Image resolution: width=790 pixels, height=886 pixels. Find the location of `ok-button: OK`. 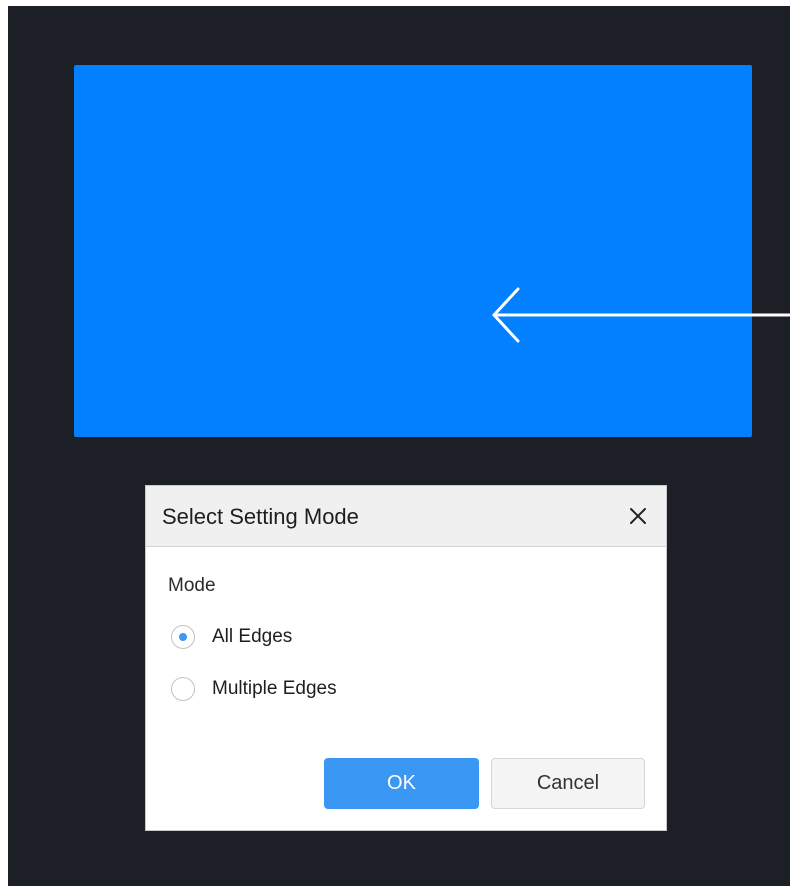

ok-button: OK is located at coordinates (401, 783).